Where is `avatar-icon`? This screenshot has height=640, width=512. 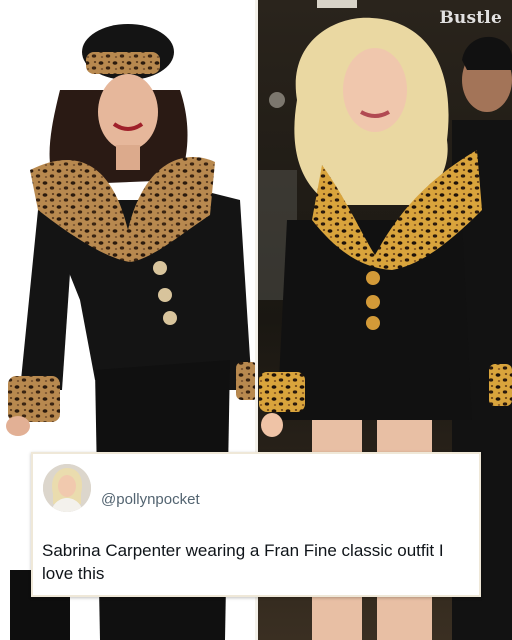
avatar-icon is located at coordinates (67, 488).